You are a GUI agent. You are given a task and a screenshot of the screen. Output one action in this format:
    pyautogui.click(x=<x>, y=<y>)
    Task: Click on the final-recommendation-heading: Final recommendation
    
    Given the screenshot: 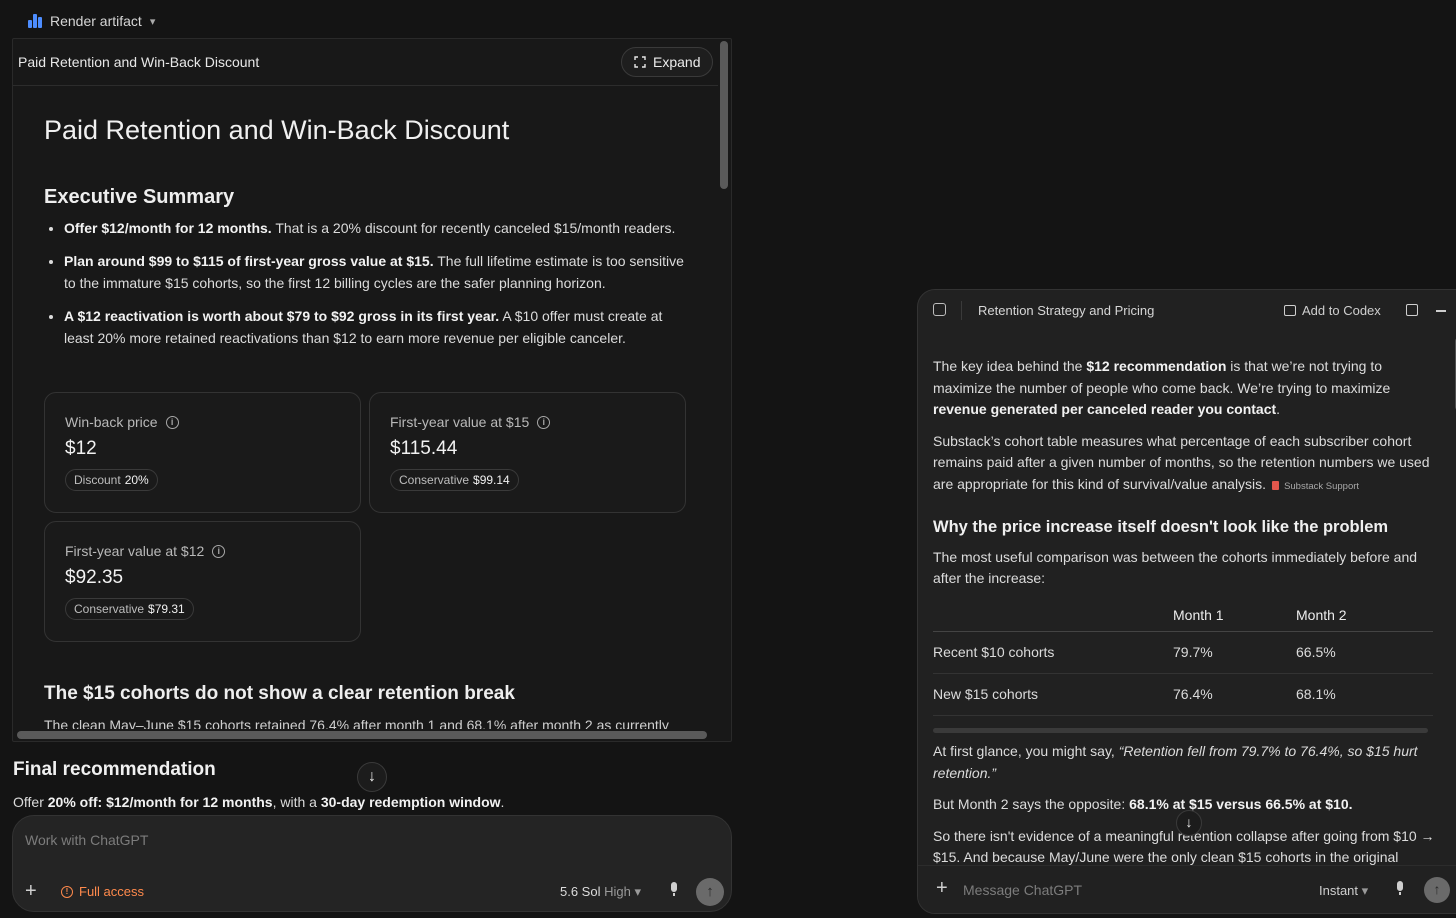 What is the action you would take?
    pyautogui.click(x=114, y=769)
    